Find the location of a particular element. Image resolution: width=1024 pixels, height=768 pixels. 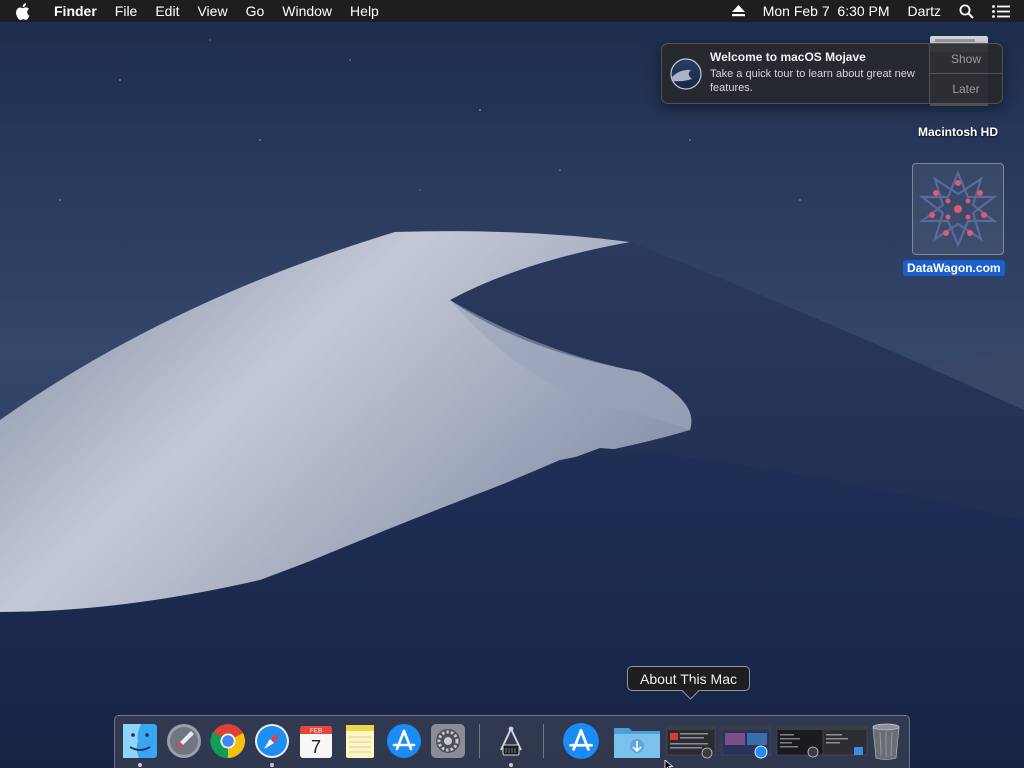

dock-item-downloads is located at coordinates (637, 741).